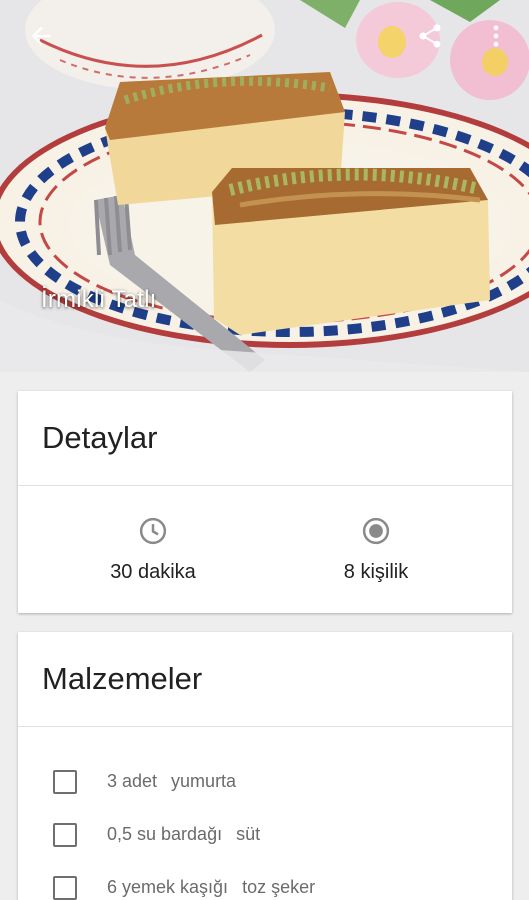  I want to click on ingredient-text: 6 yemek kaşığı toz şeker, so click(211, 887).